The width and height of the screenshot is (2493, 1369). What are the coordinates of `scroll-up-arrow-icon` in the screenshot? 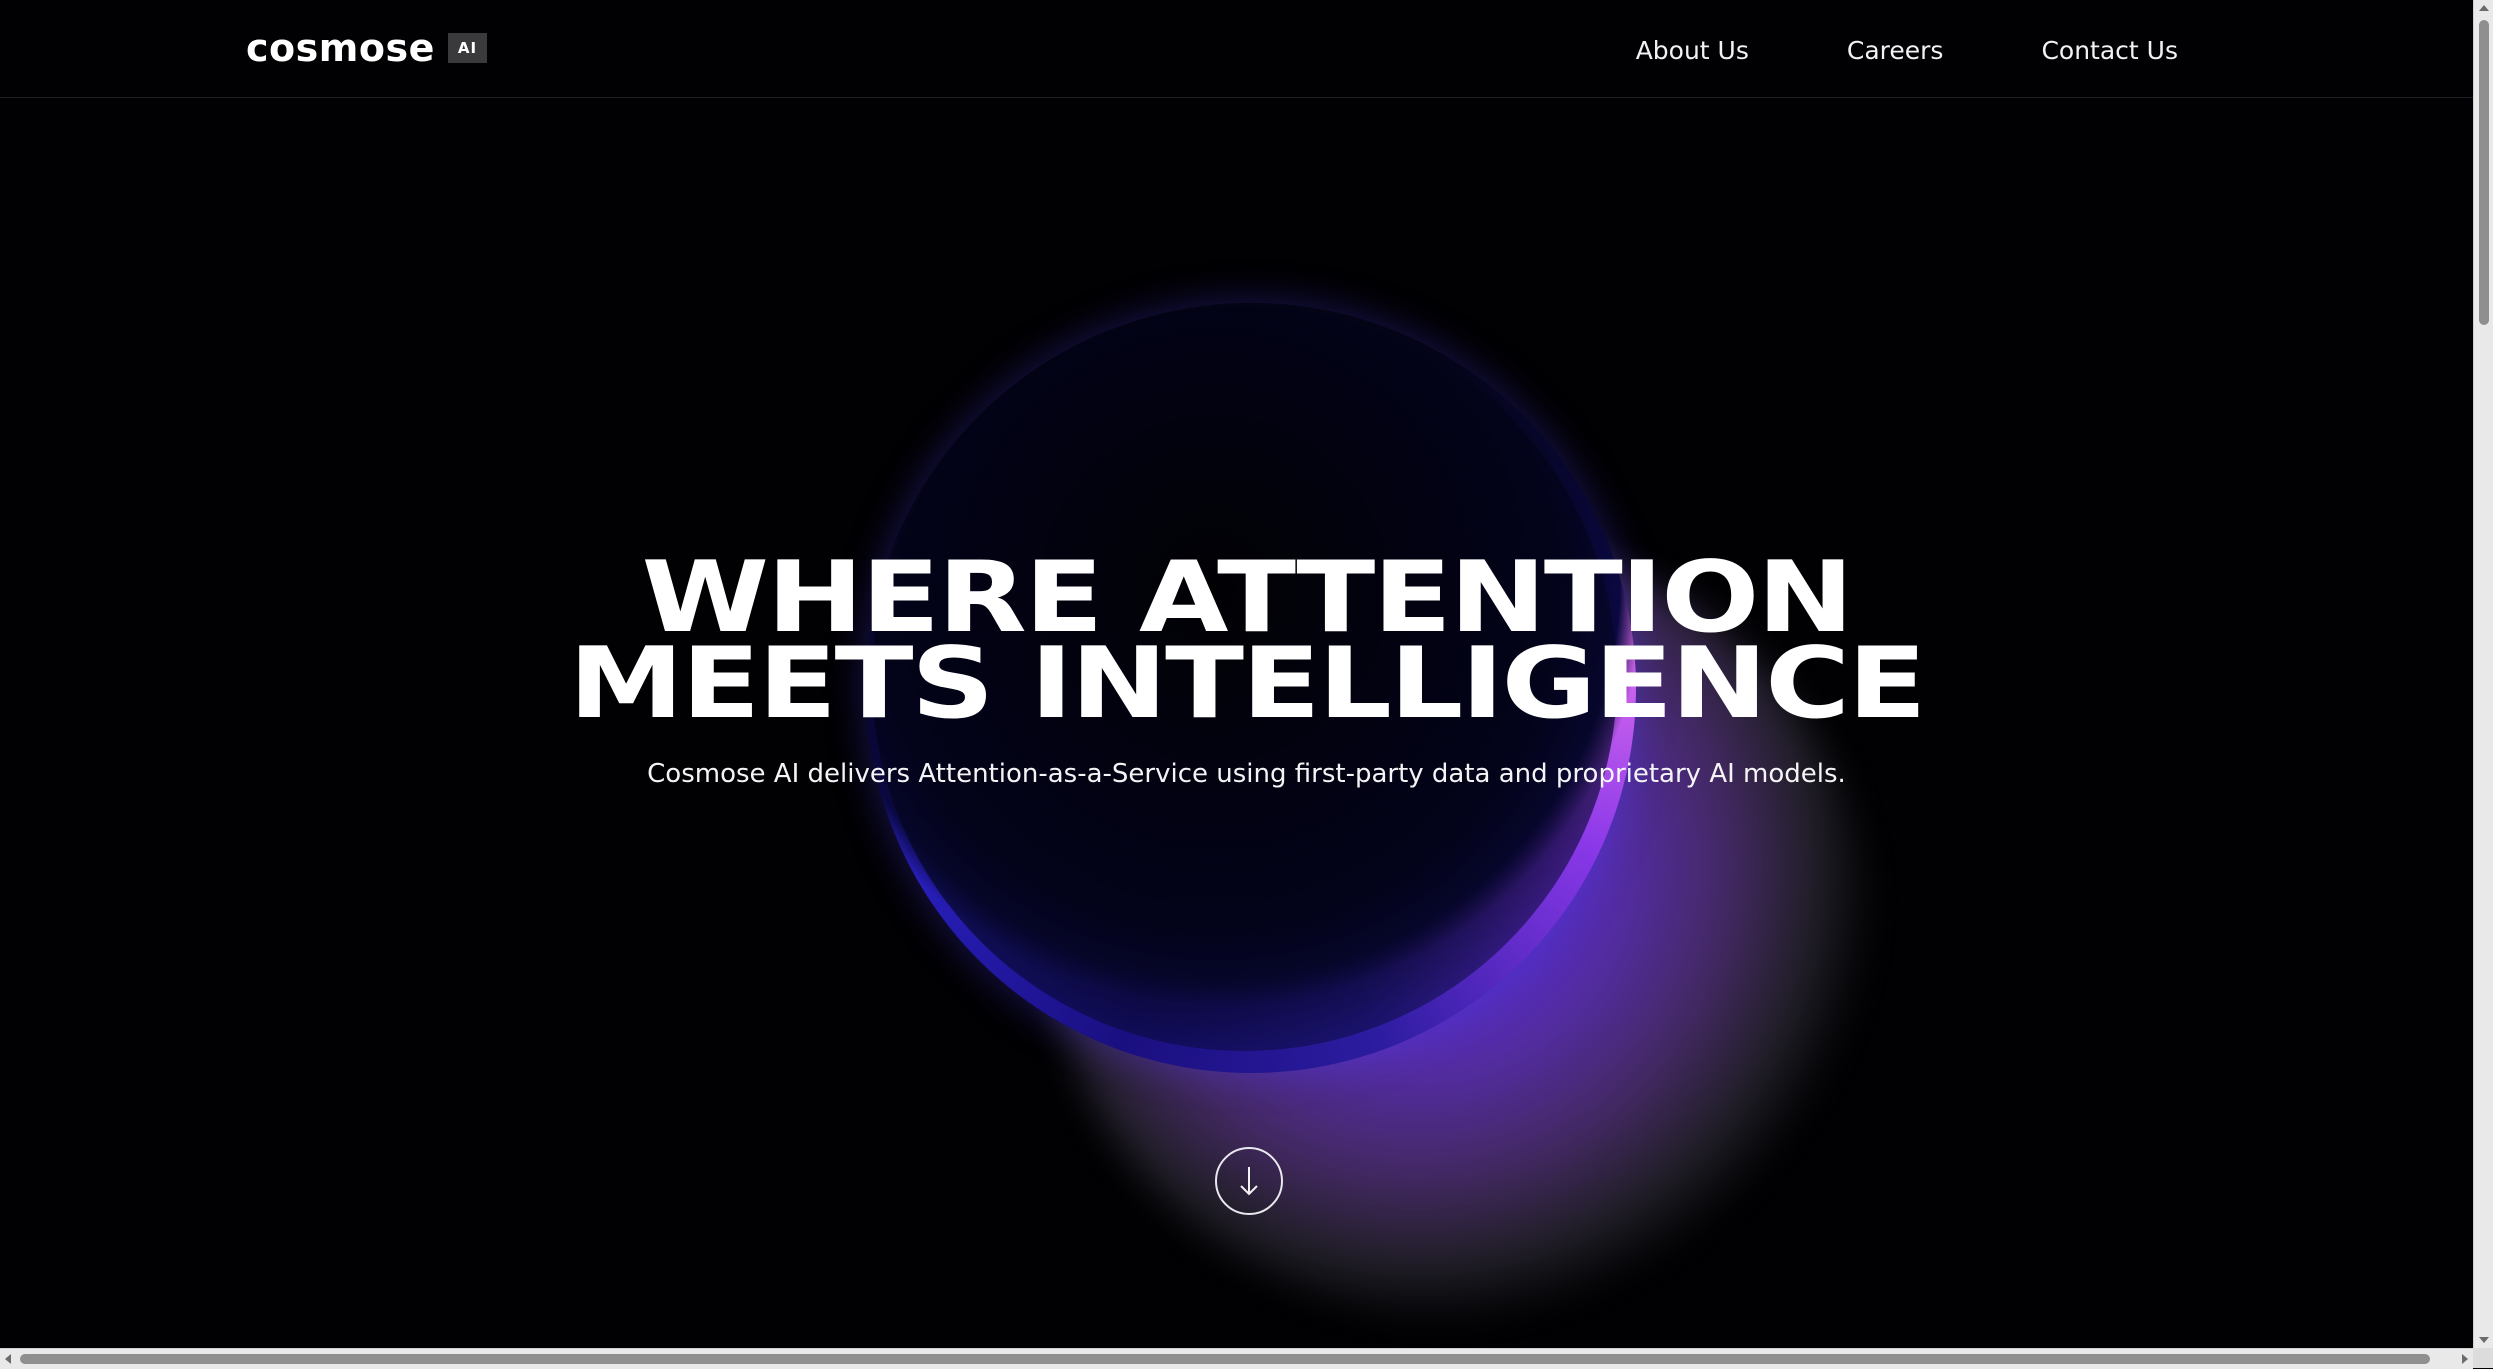 It's located at (2484, 8).